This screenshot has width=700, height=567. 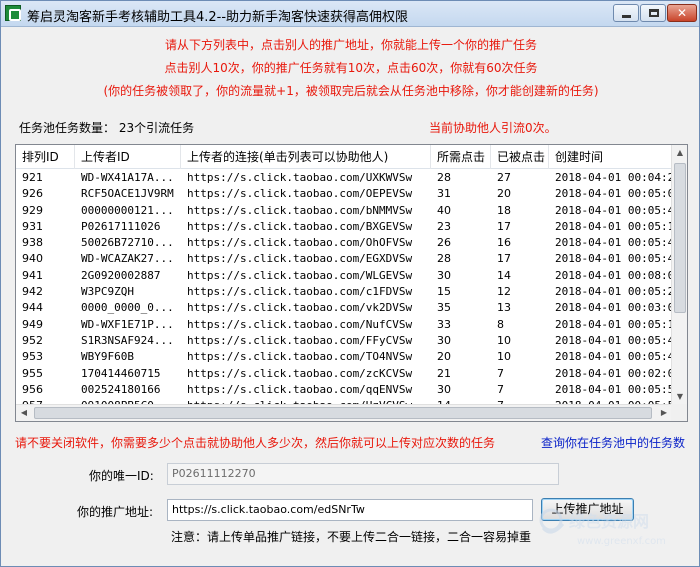 What do you see at coordinates (626, 13) in the screenshot?
I see `minimize-button` at bounding box center [626, 13].